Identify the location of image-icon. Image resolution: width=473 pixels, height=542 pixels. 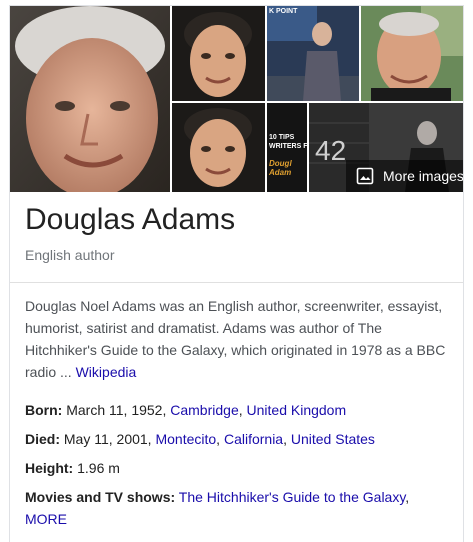
(365, 176).